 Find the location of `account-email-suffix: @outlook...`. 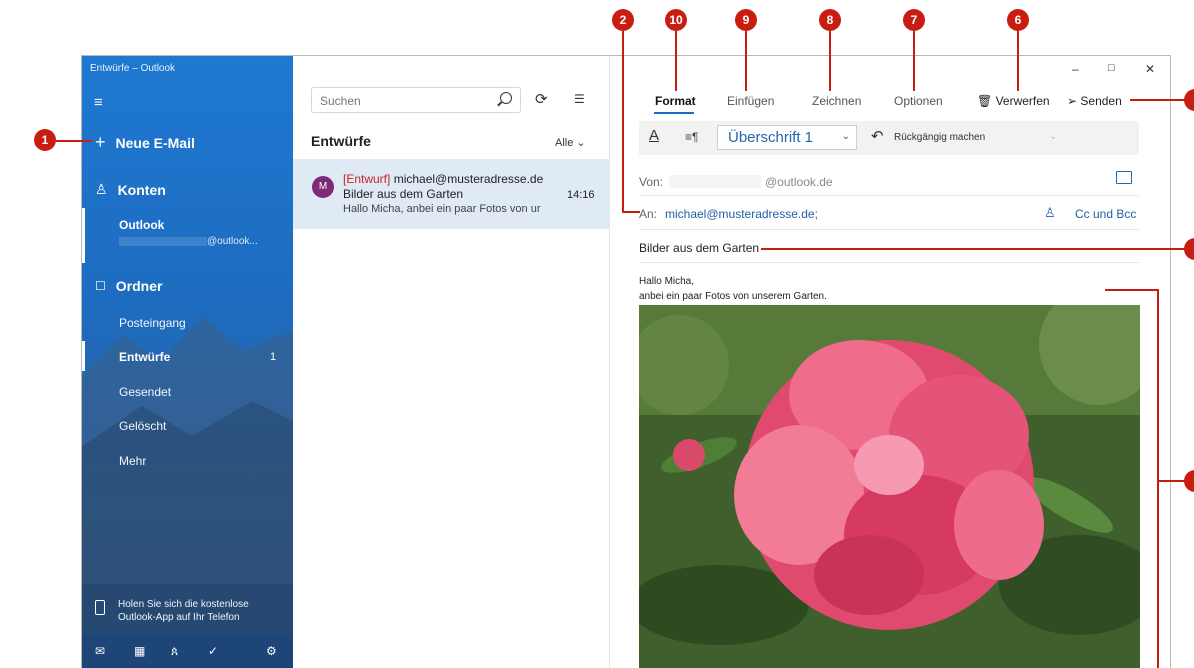

account-email-suffix: @outlook... is located at coordinates (232, 241).